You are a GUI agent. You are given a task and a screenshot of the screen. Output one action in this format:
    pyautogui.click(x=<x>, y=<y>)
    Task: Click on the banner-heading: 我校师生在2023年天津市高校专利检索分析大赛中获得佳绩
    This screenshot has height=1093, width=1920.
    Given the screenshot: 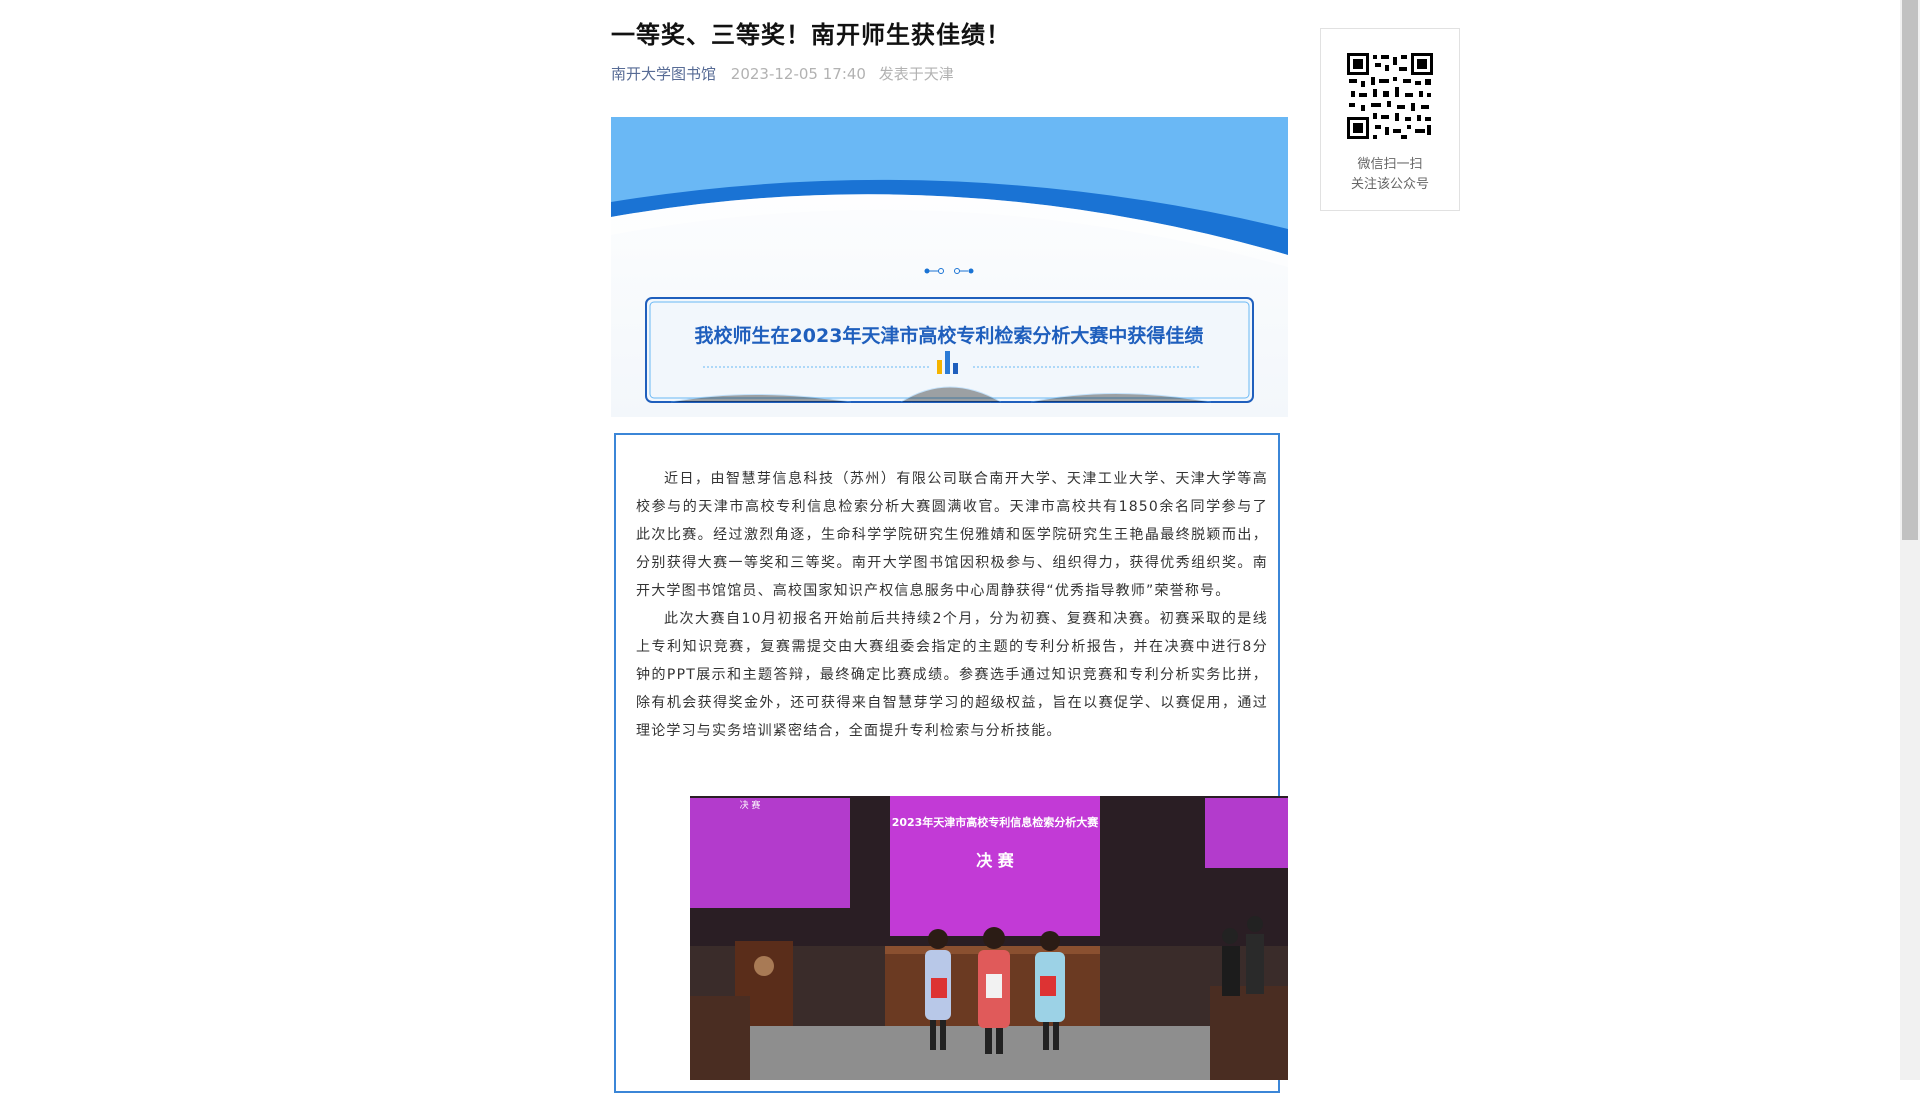 What is the action you would take?
    pyautogui.click(x=949, y=335)
    